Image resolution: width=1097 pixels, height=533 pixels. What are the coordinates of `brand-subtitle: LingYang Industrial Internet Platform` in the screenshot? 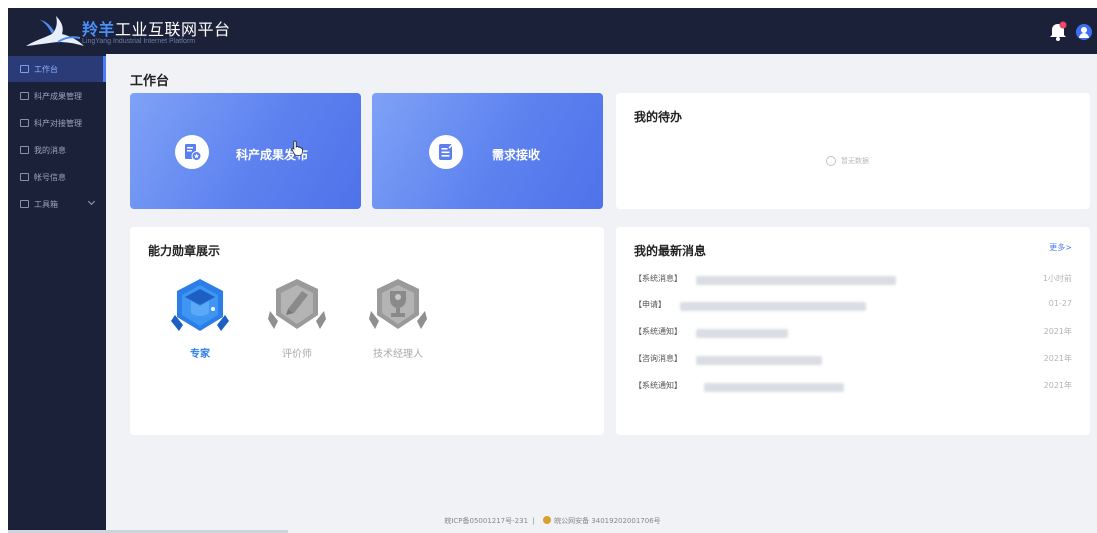 It's located at (139, 41).